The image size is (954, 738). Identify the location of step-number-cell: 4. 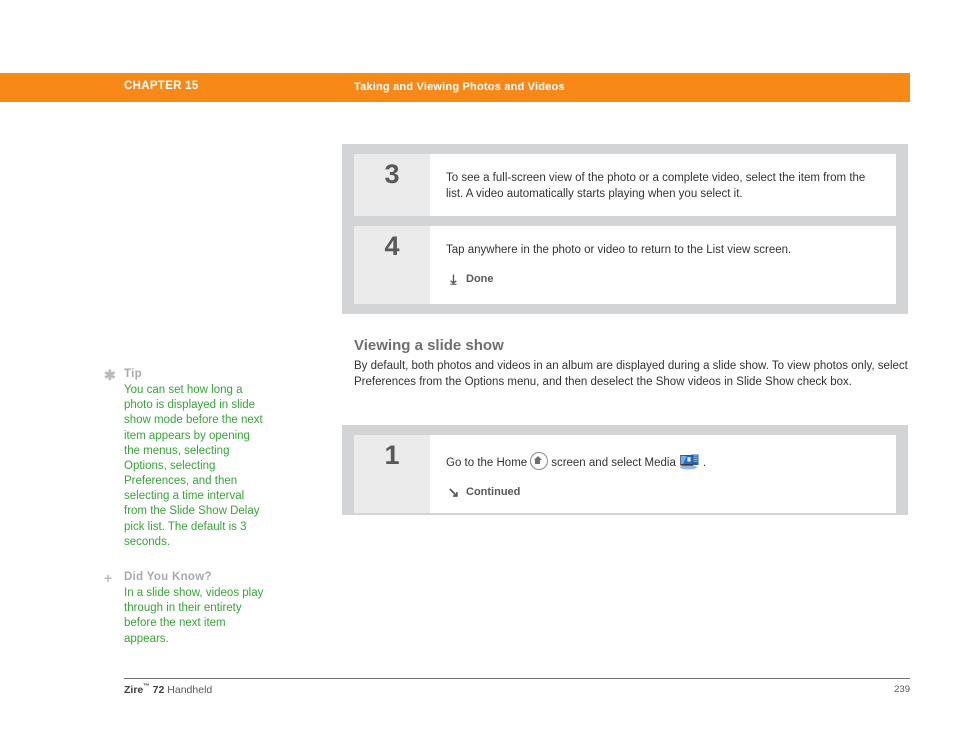
(392, 265).